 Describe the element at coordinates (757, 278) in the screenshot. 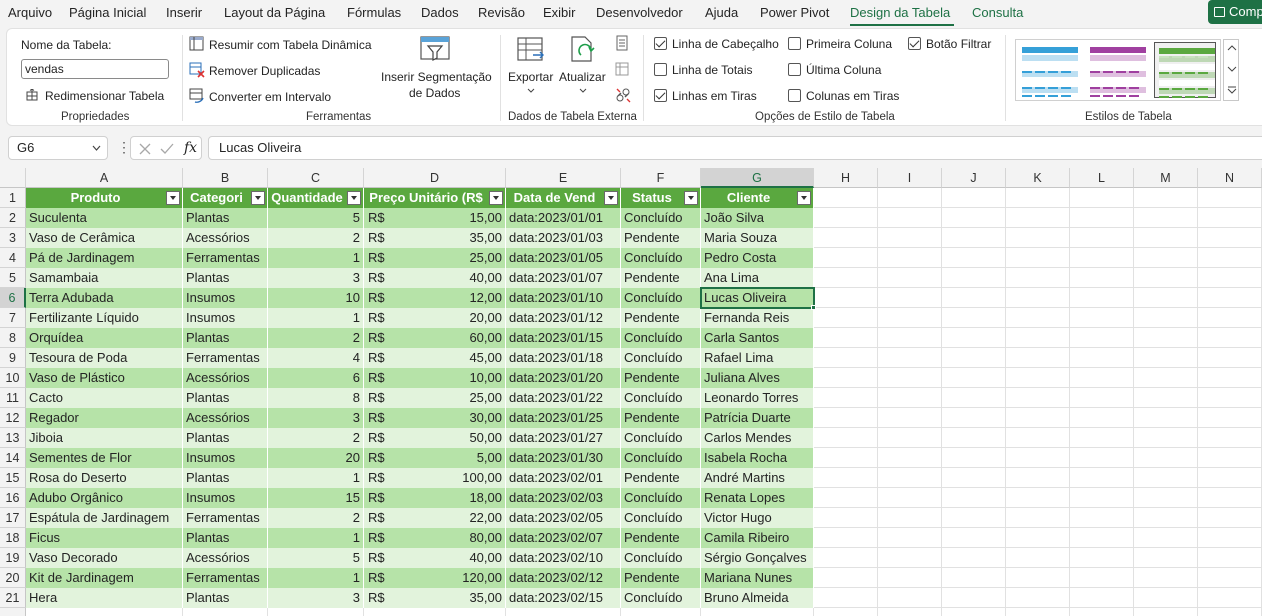

I see `table-cell: Ana Lima` at that location.